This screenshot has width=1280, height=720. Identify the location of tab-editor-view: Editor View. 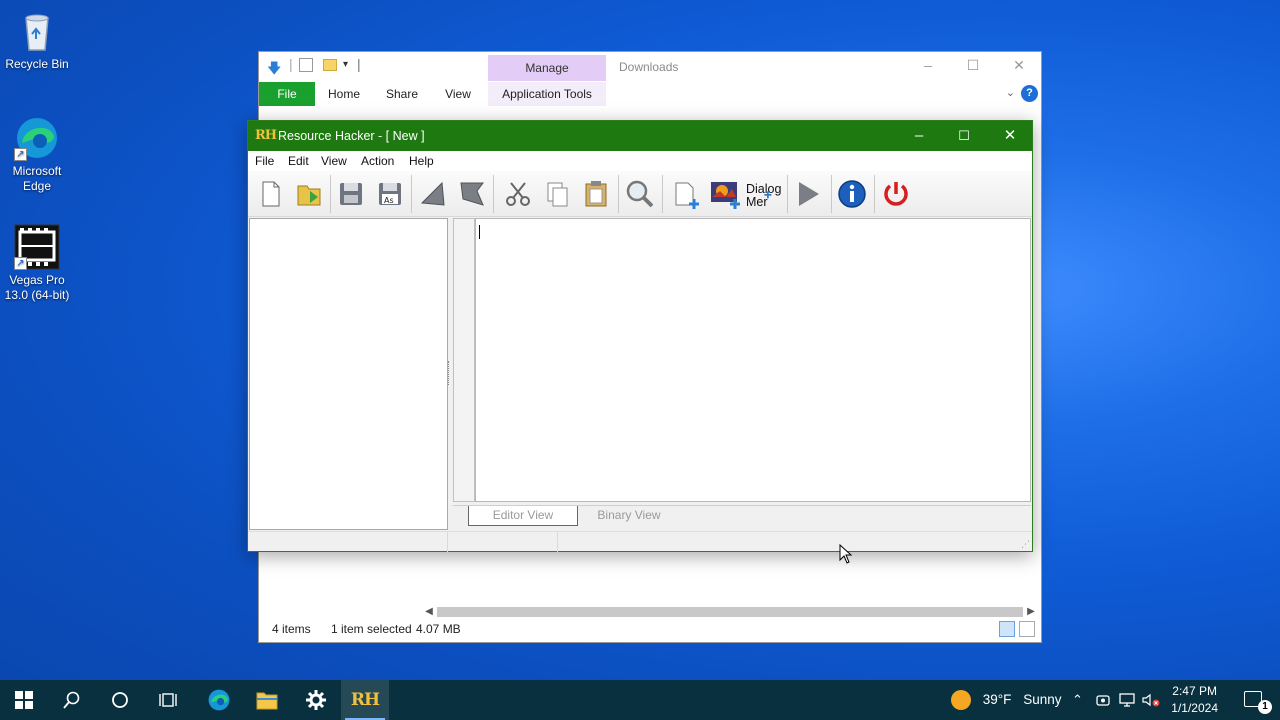
(523, 516).